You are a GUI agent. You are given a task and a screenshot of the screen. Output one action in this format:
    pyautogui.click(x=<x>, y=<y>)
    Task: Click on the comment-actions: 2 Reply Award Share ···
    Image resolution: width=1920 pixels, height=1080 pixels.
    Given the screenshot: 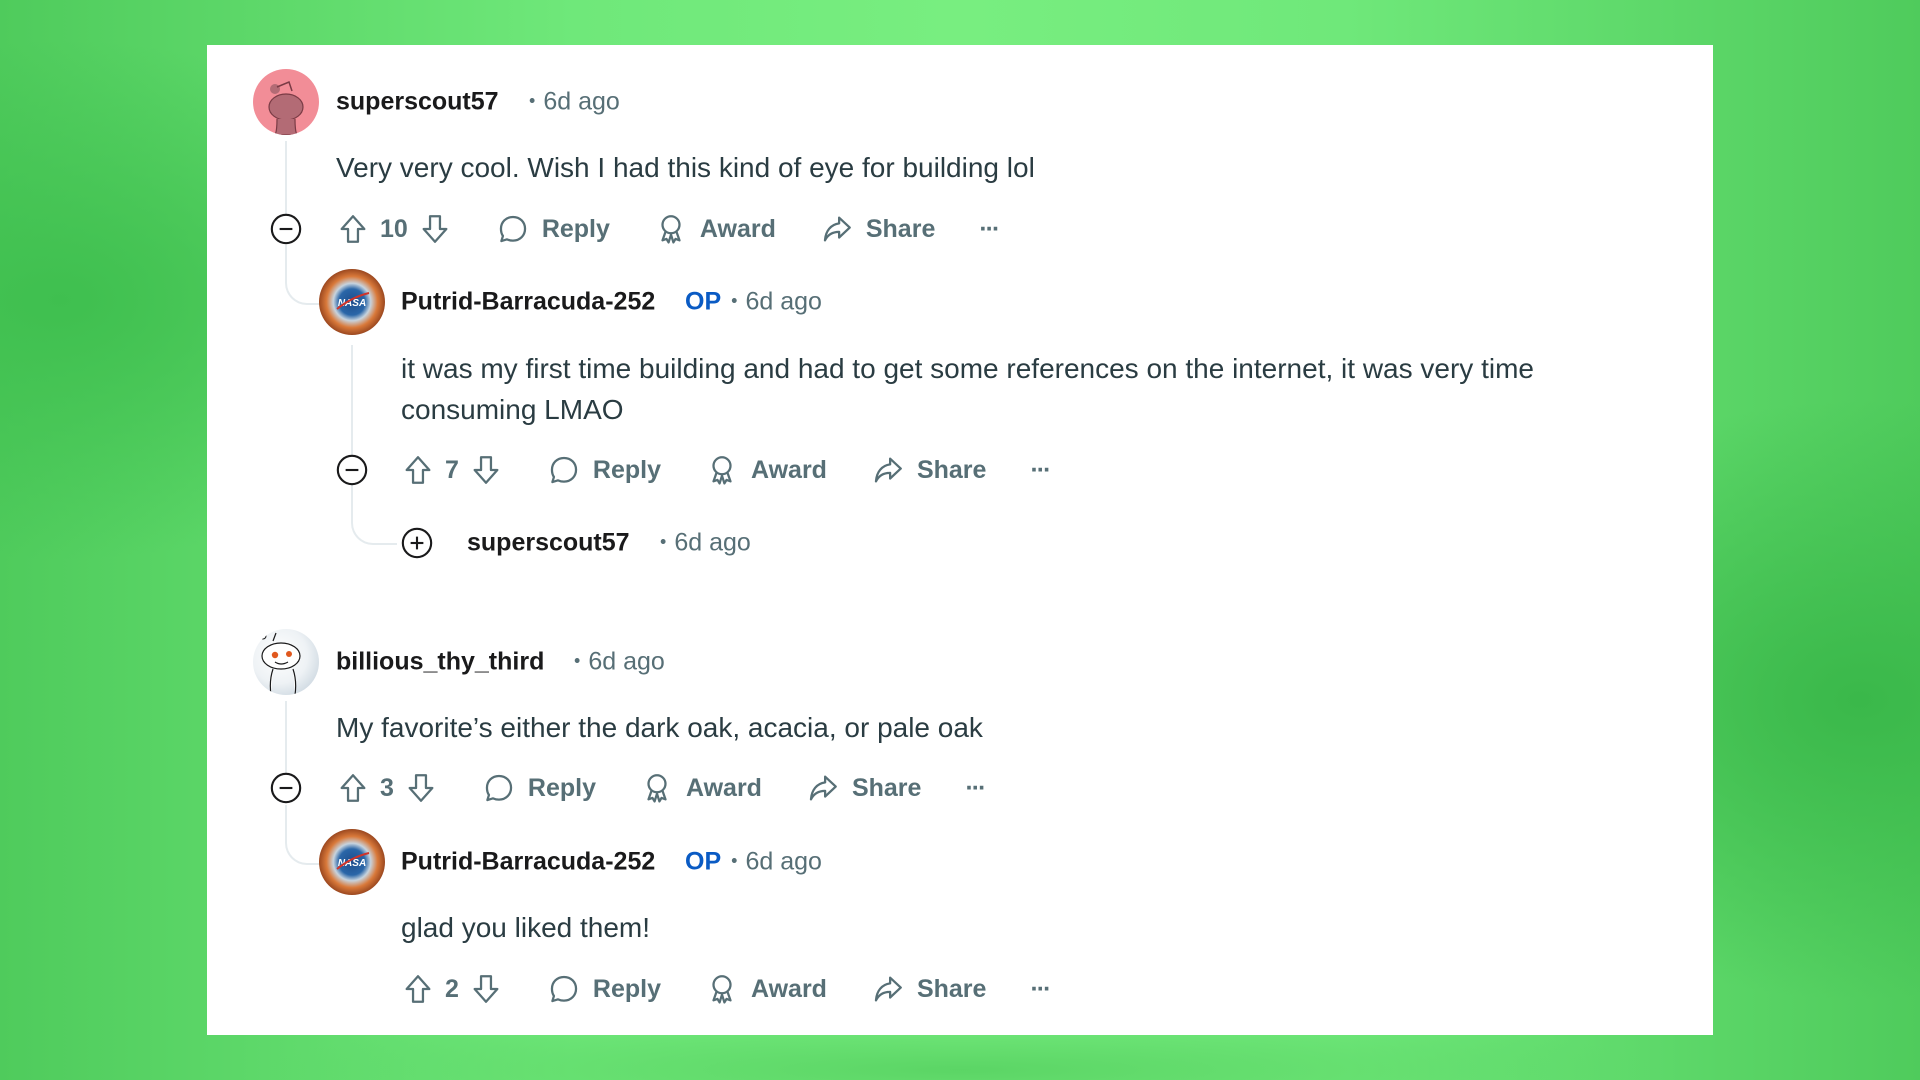 What is the action you would take?
    pyautogui.click(x=726, y=989)
    